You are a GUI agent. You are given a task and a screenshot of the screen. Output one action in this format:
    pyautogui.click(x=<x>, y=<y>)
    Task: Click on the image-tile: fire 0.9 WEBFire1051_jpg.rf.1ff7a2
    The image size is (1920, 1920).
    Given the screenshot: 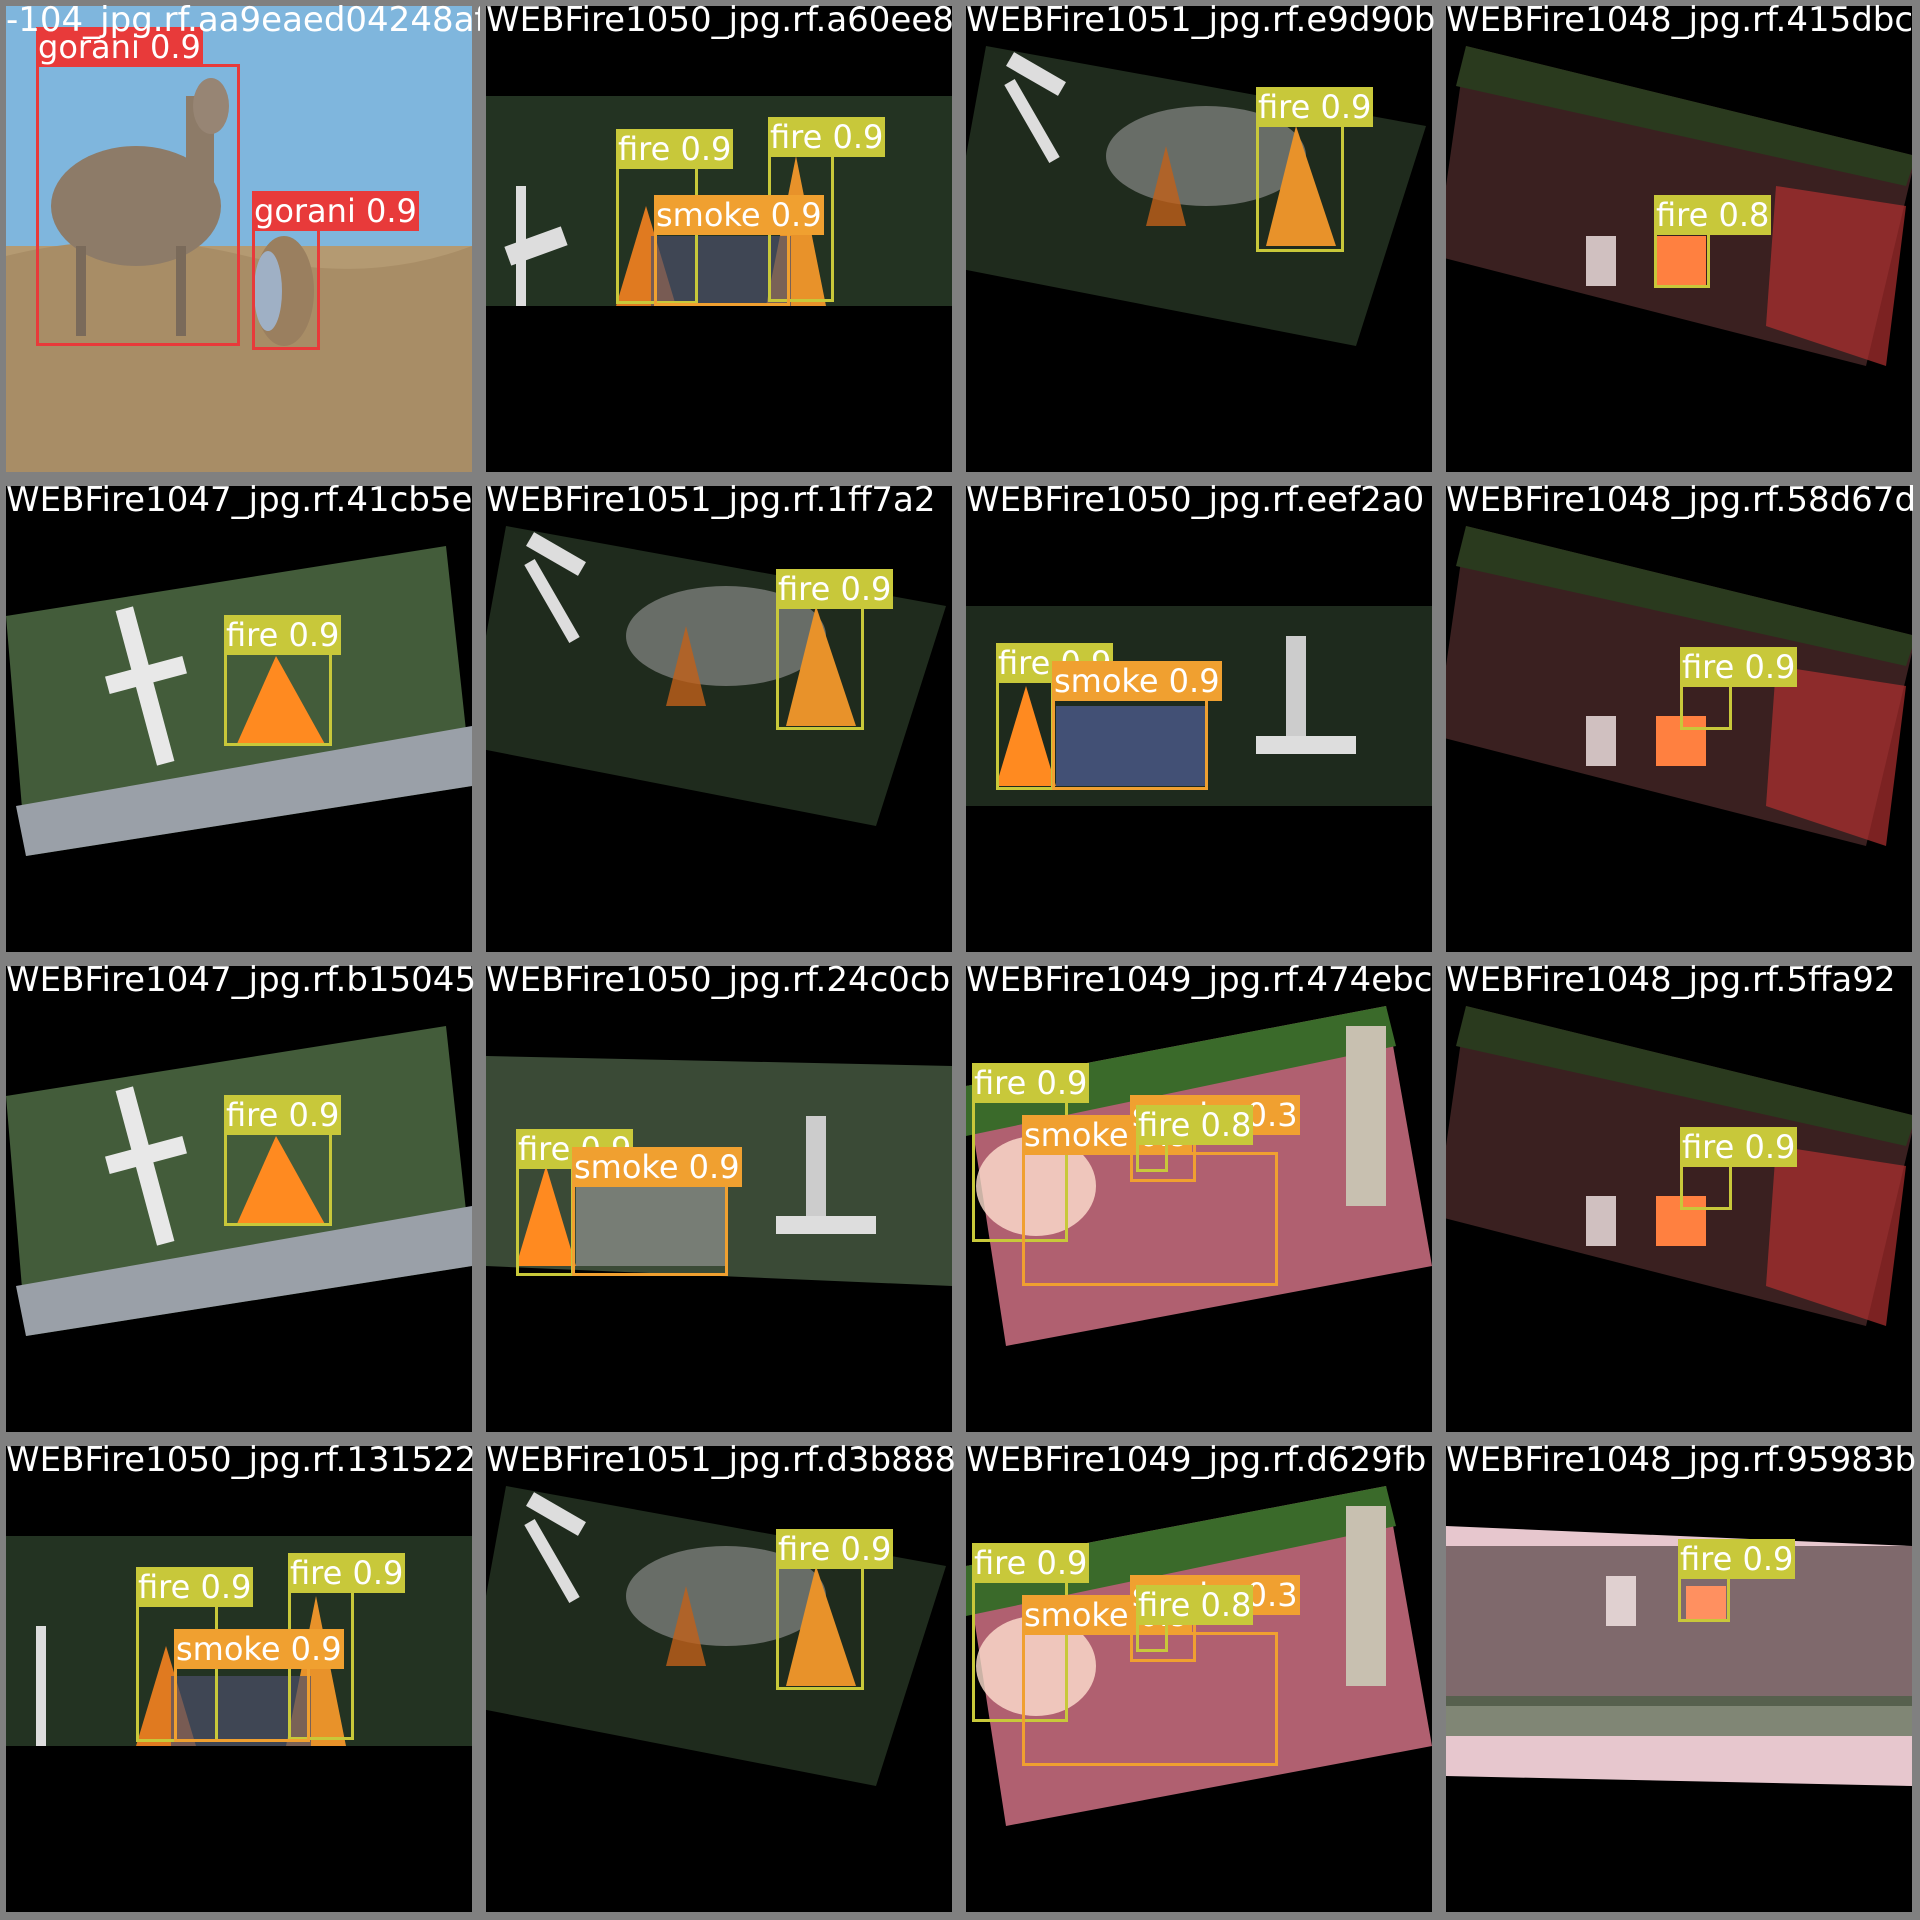 What is the action you would take?
    pyautogui.click(x=720, y=720)
    